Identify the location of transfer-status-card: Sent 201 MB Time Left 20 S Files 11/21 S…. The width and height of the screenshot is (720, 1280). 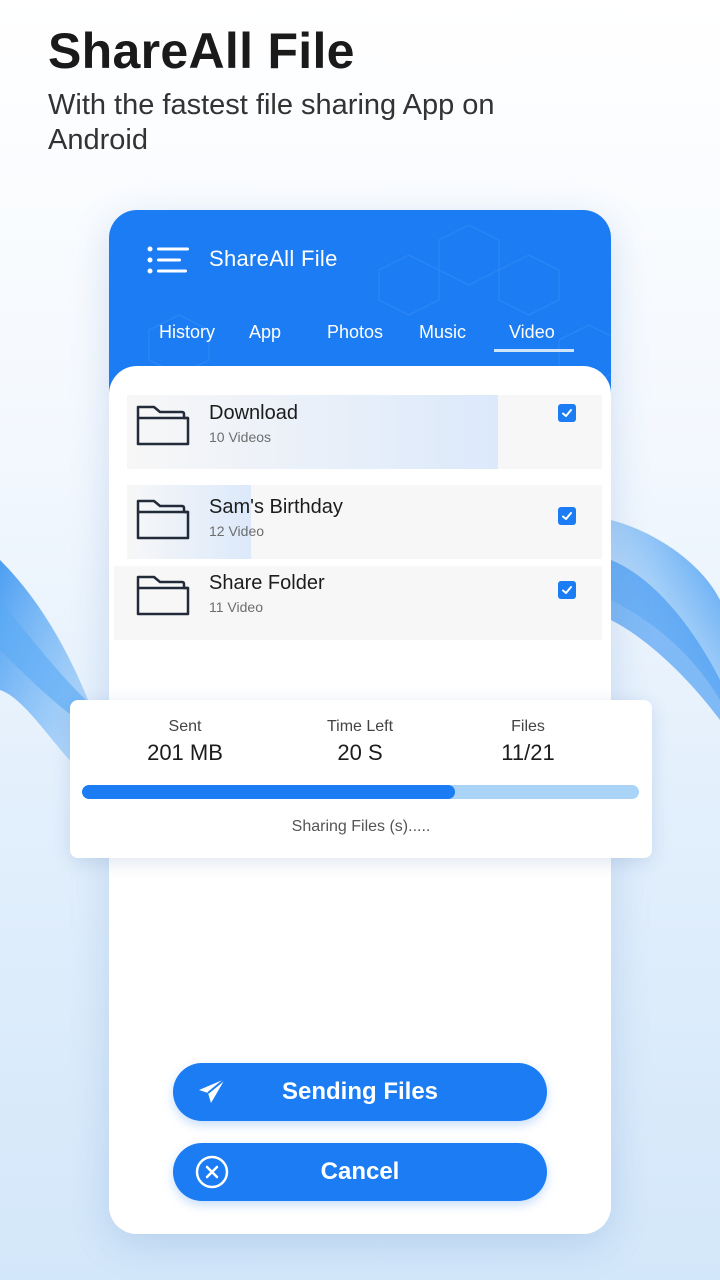
(361, 779).